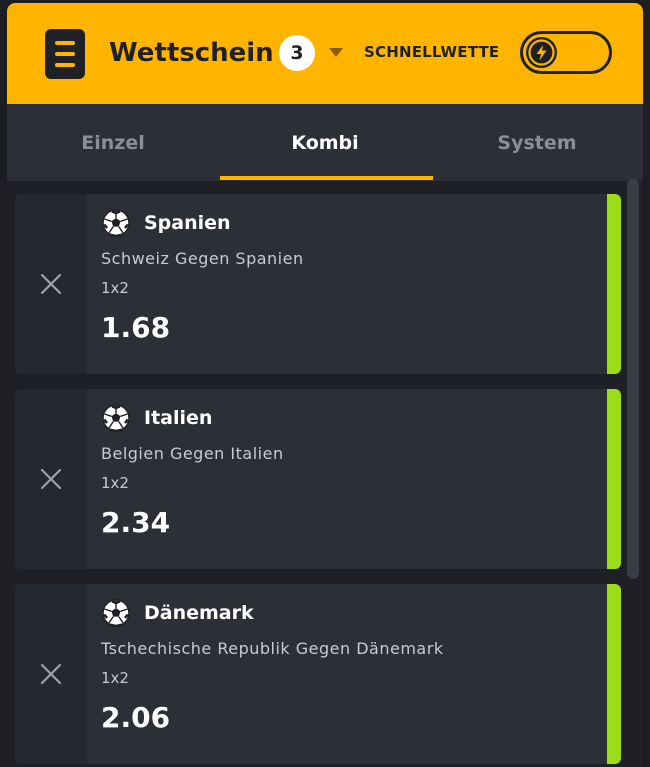 The image size is (650, 767). I want to click on bet-match: Tschechische Republik Gegen Dänemark, so click(272, 648).